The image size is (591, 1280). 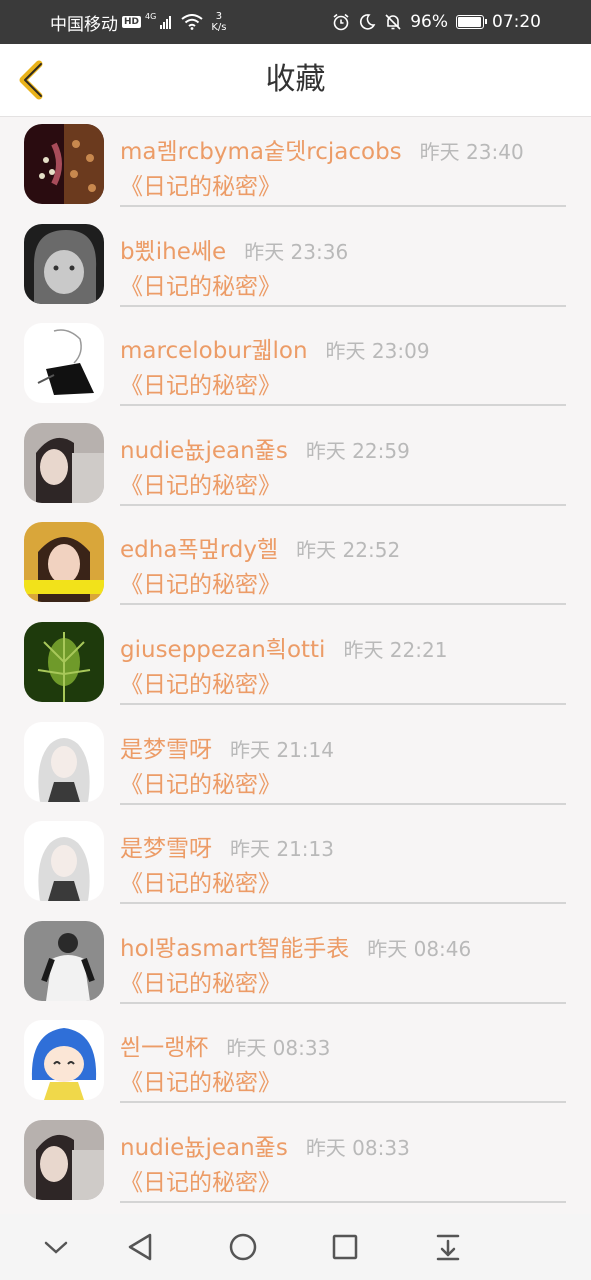 What do you see at coordinates (173, 251) in the screenshot?
I see `user-name: b뾨ihe쎄e` at bounding box center [173, 251].